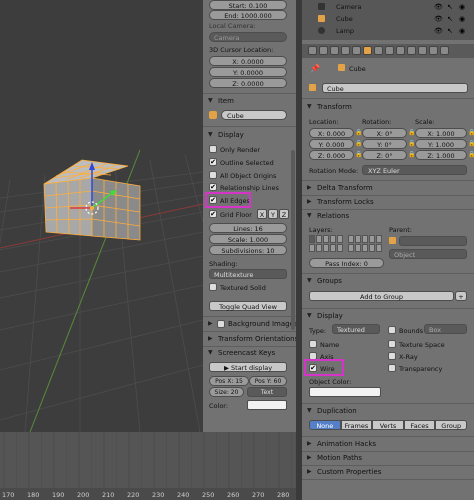  Describe the element at coordinates (248, 250) in the screenshot. I see `grid-subdivisions-field: Subdivisions: 10` at that location.